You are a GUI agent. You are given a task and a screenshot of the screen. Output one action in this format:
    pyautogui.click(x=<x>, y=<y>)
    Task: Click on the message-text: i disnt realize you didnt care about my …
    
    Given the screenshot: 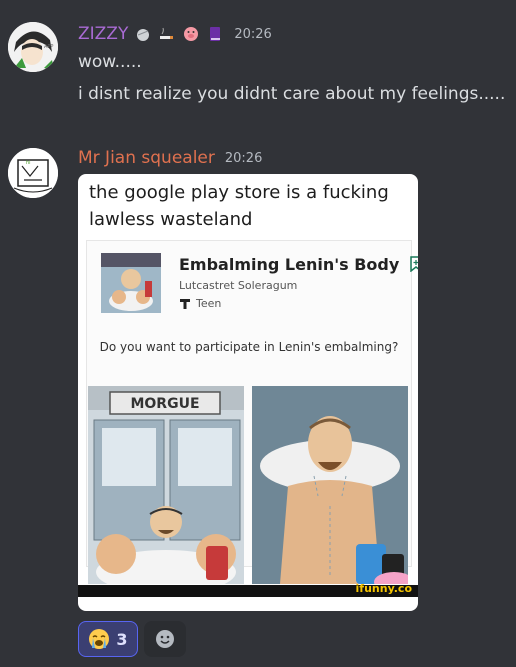 What is the action you would take?
    pyautogui.click(x=292, y=94)
    